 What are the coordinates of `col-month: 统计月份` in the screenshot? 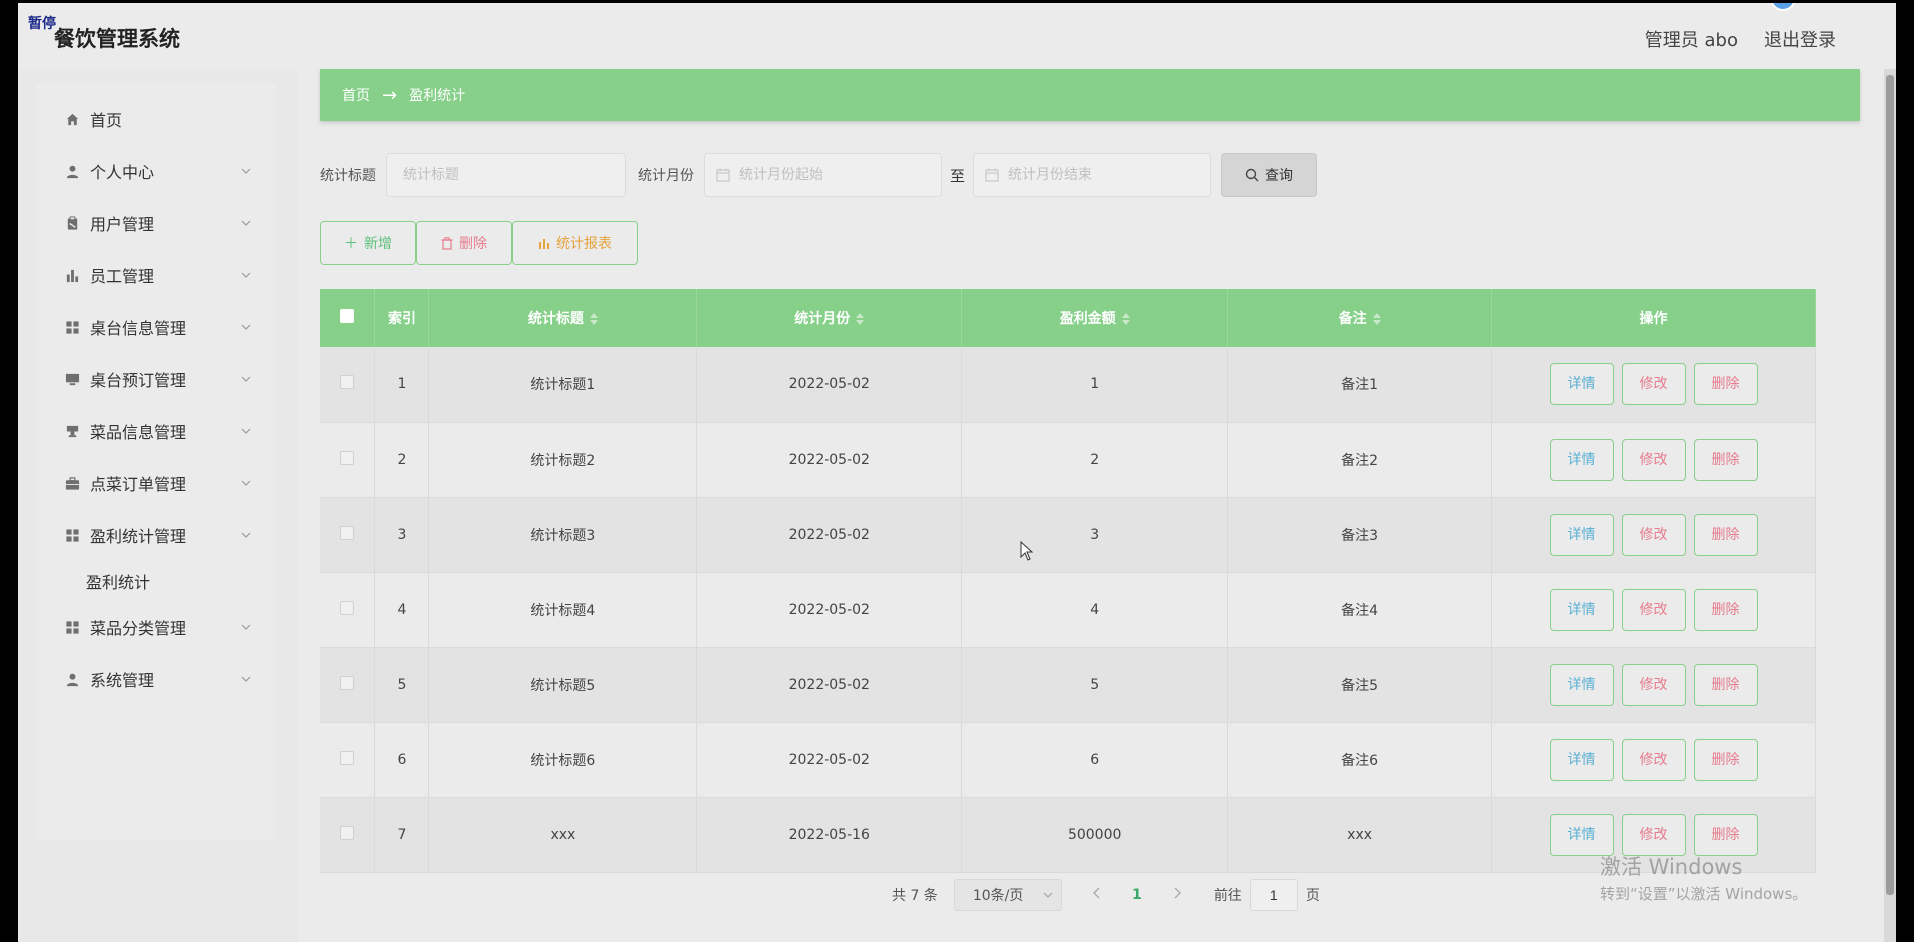 It's located at (829, 318).